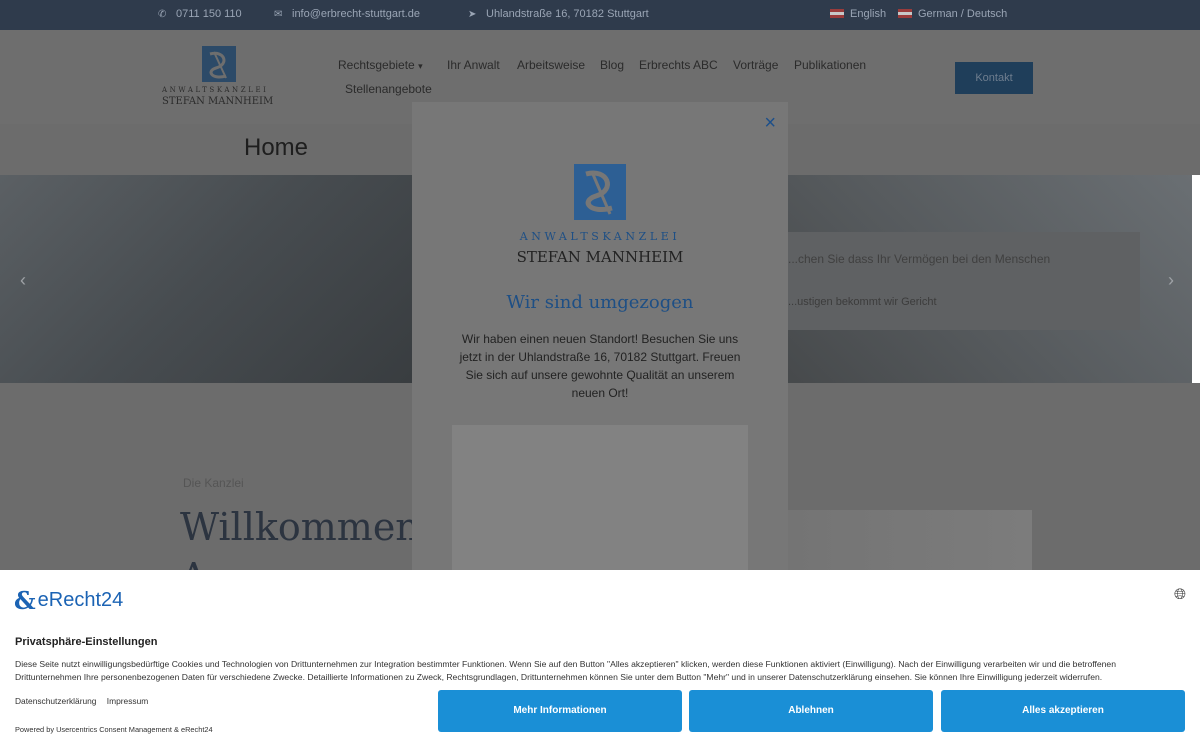  What do you see at coordinates (600, 505) in the screenshot?
I see `map-embed` at bounding box center [600, 505].